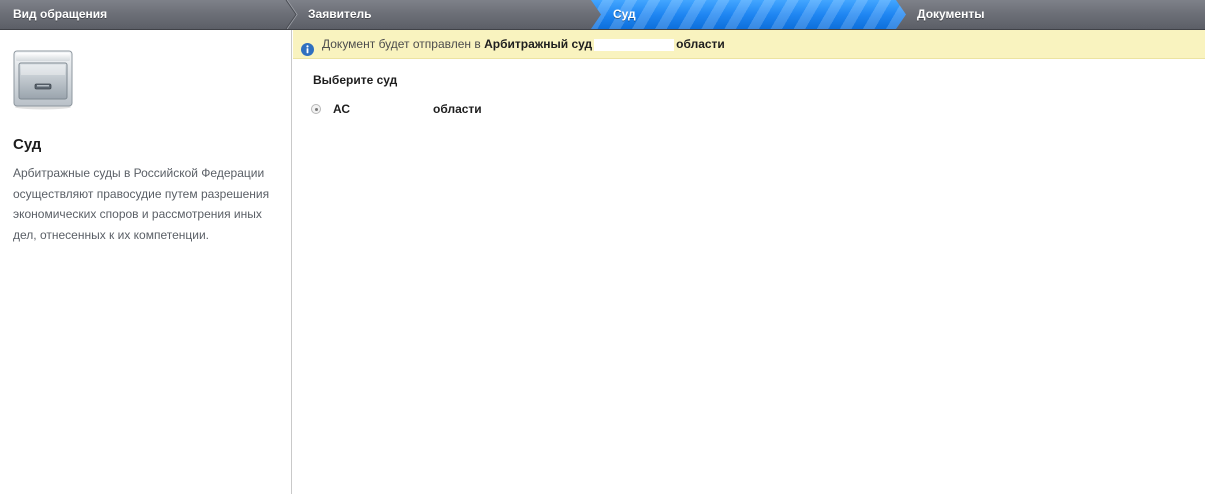 The height and width of the screenshot is (494, 1205). Describe the element at coordinates (748, 14) in the screenshot. I see `step-court: Суд` at that location.